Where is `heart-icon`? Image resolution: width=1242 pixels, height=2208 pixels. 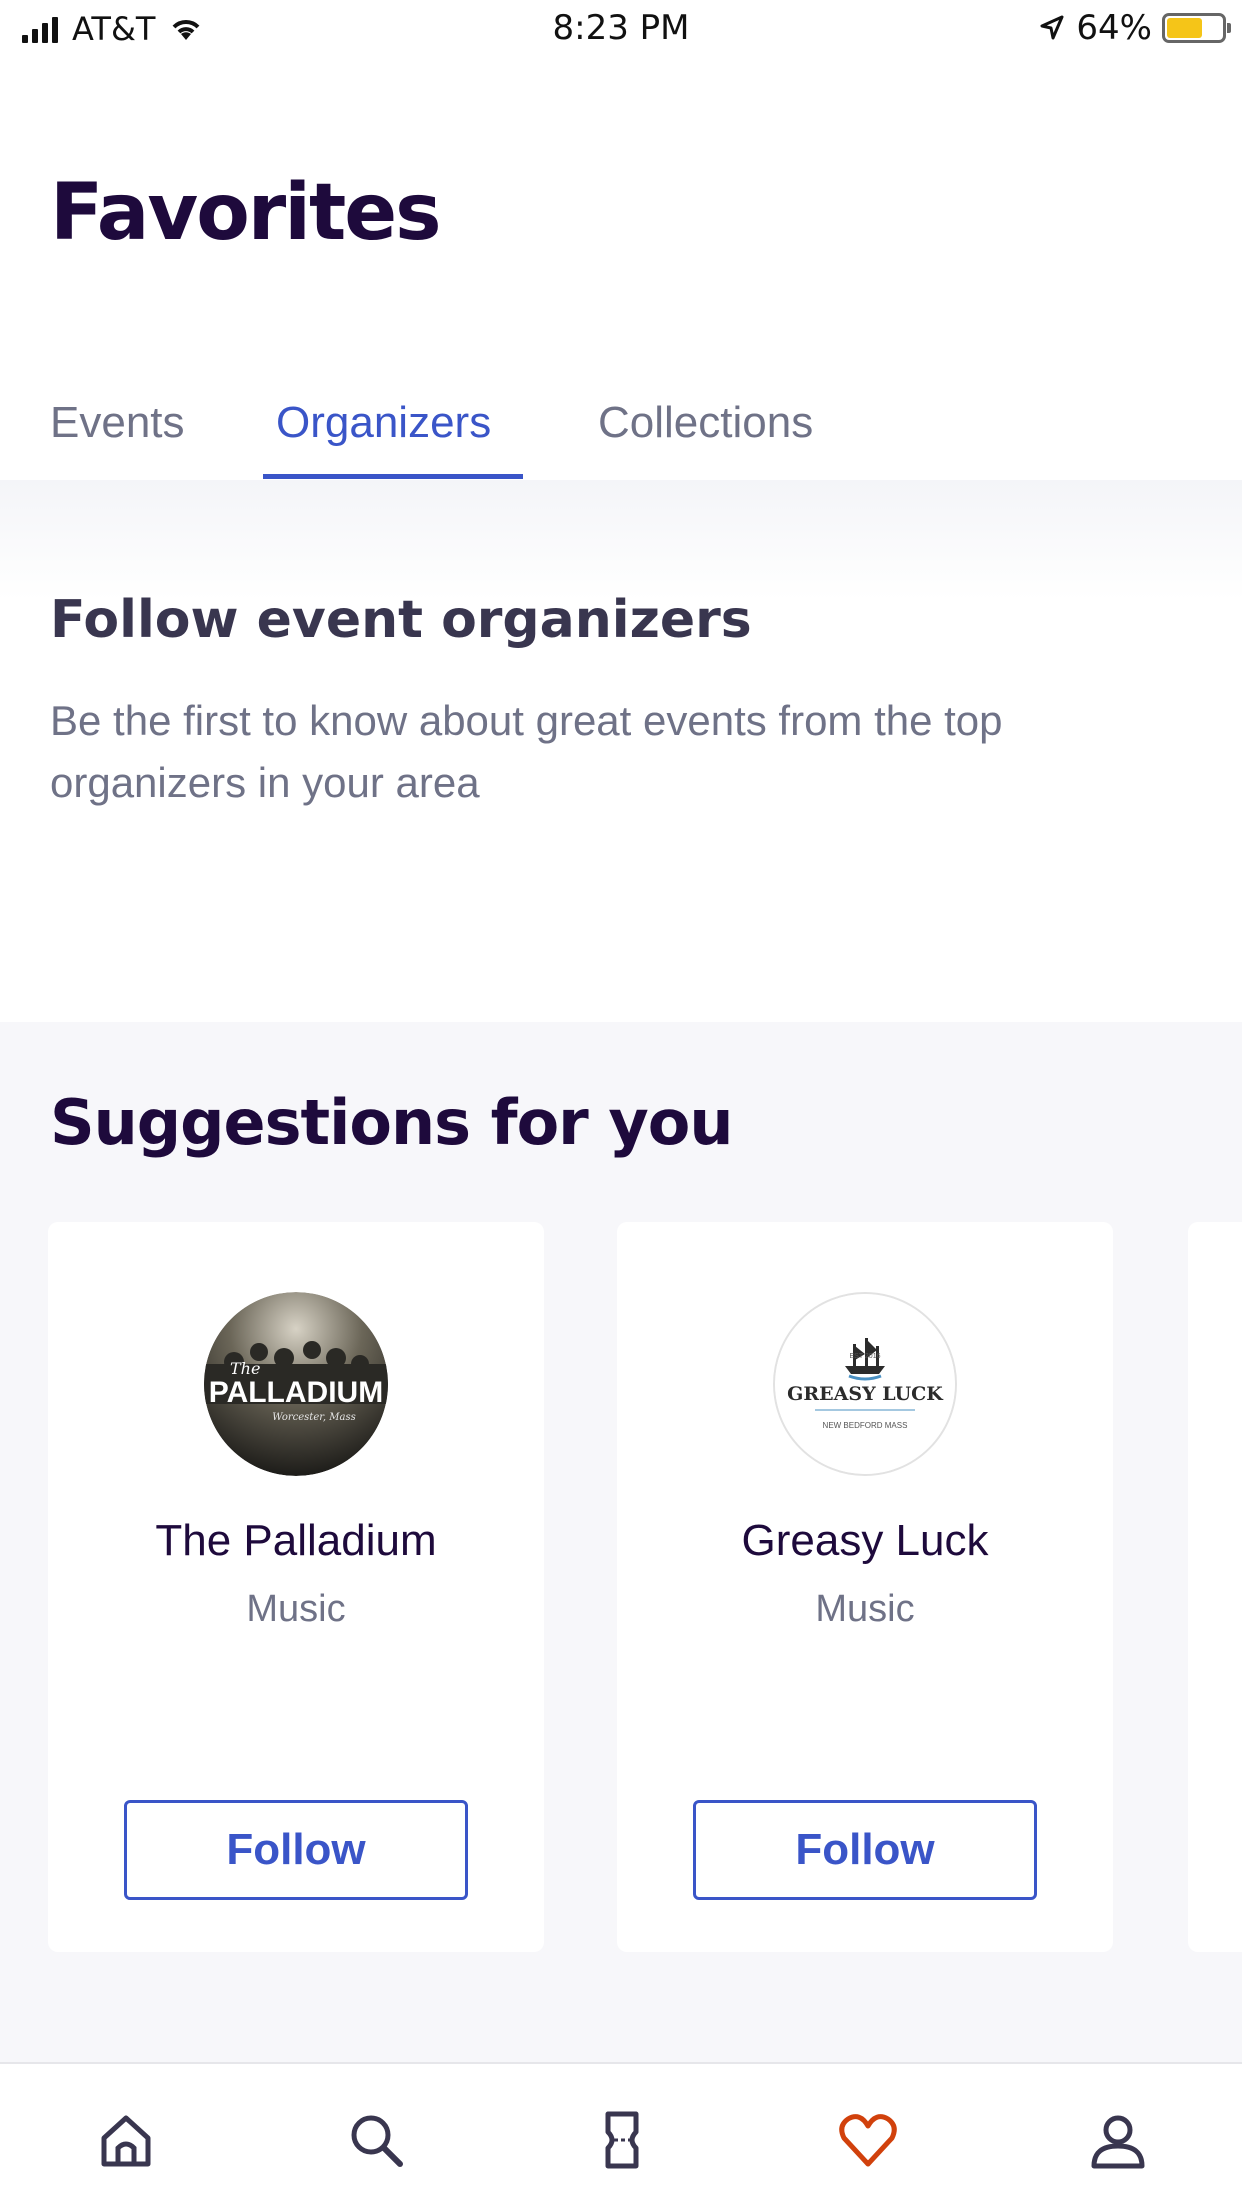
heart-icon is located at coordinates (868, 2140).